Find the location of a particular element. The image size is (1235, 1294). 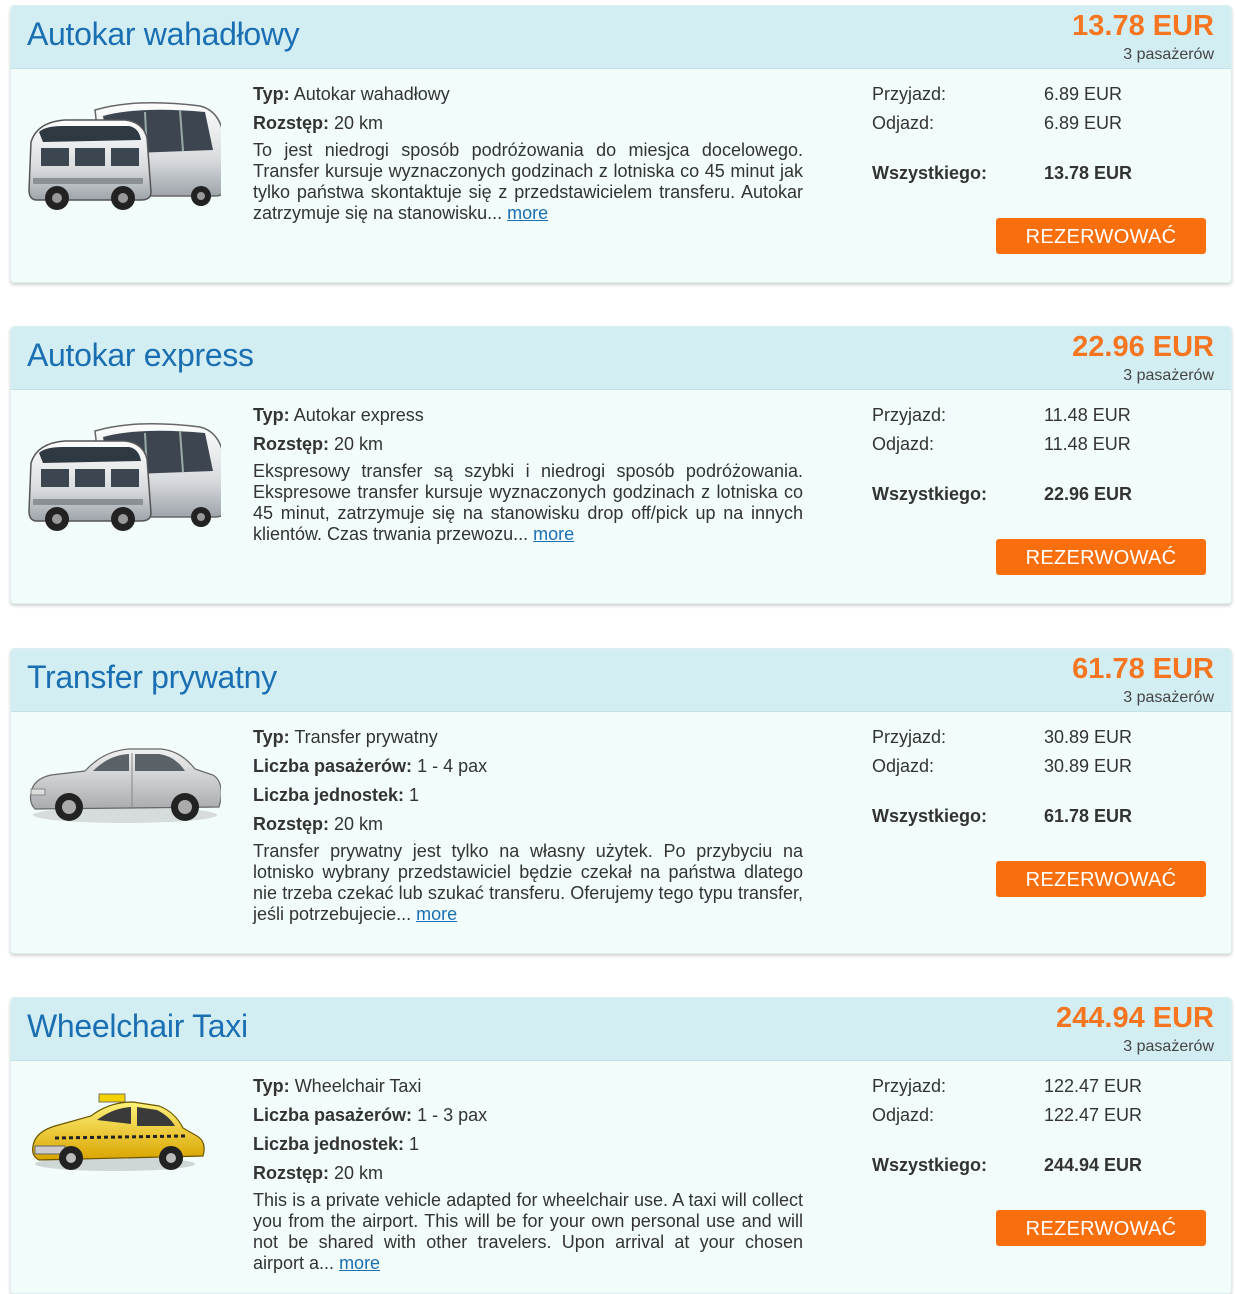

vehicle-type: Typ: Autokar express is located at coordinates (528, 415).